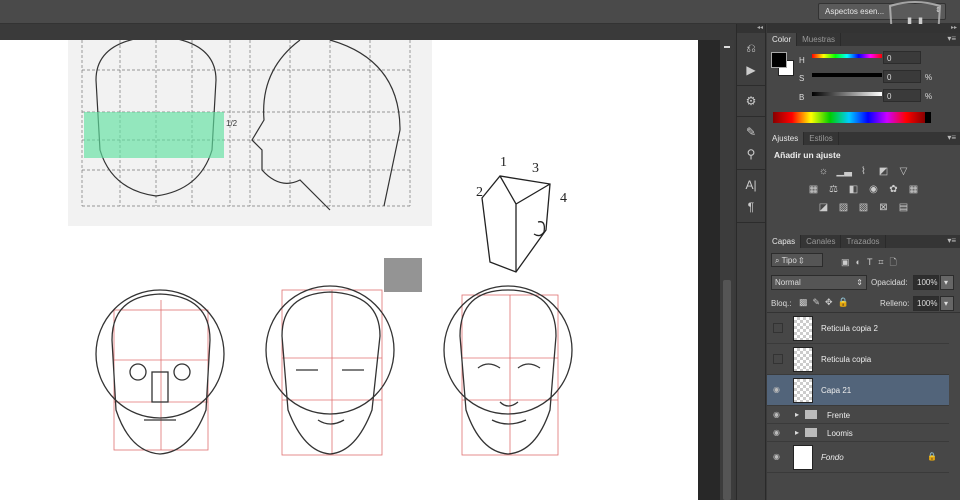 This screenshot has width=960, height=500. Describe the element at coordinates (864, 208) in the screenshot. I see `threshold-icon: ▧` at that location.